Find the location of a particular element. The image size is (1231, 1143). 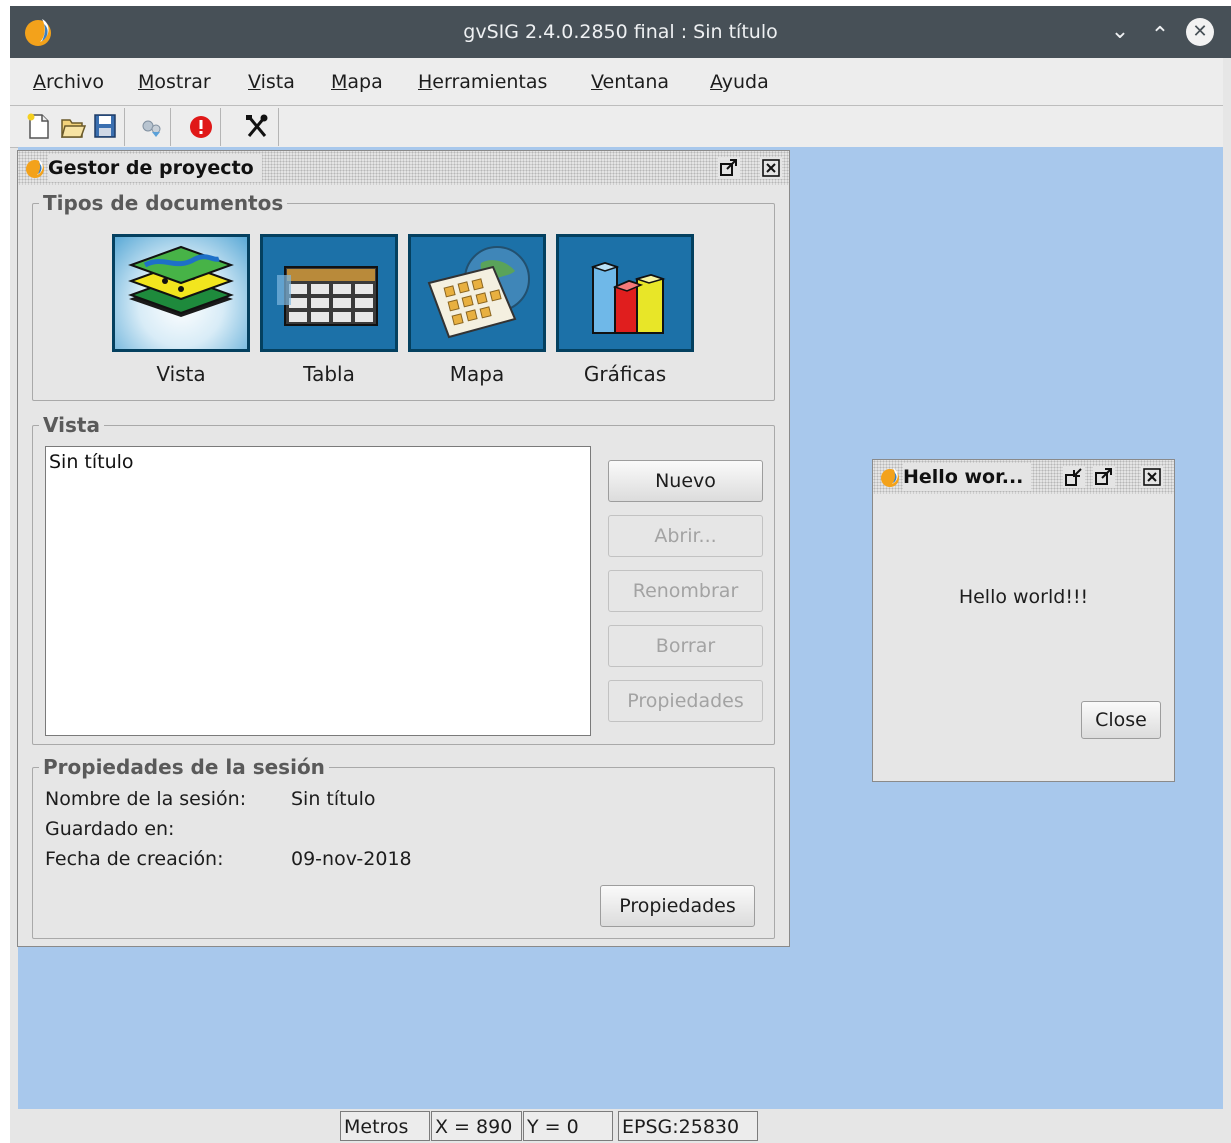

list-item: Sin título is located at coordinates (91, 462).